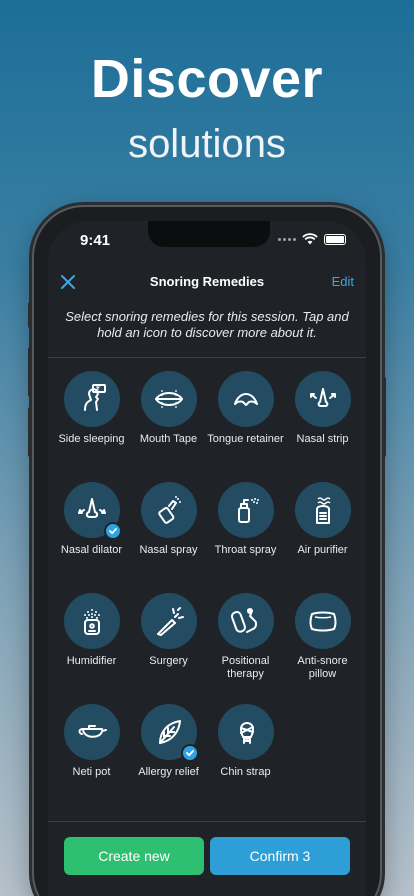 The image size is (414, 896). Describe the element at coordinates (91, 772) in the screenshot. I see `remedy-label: Neti pot` at that location.